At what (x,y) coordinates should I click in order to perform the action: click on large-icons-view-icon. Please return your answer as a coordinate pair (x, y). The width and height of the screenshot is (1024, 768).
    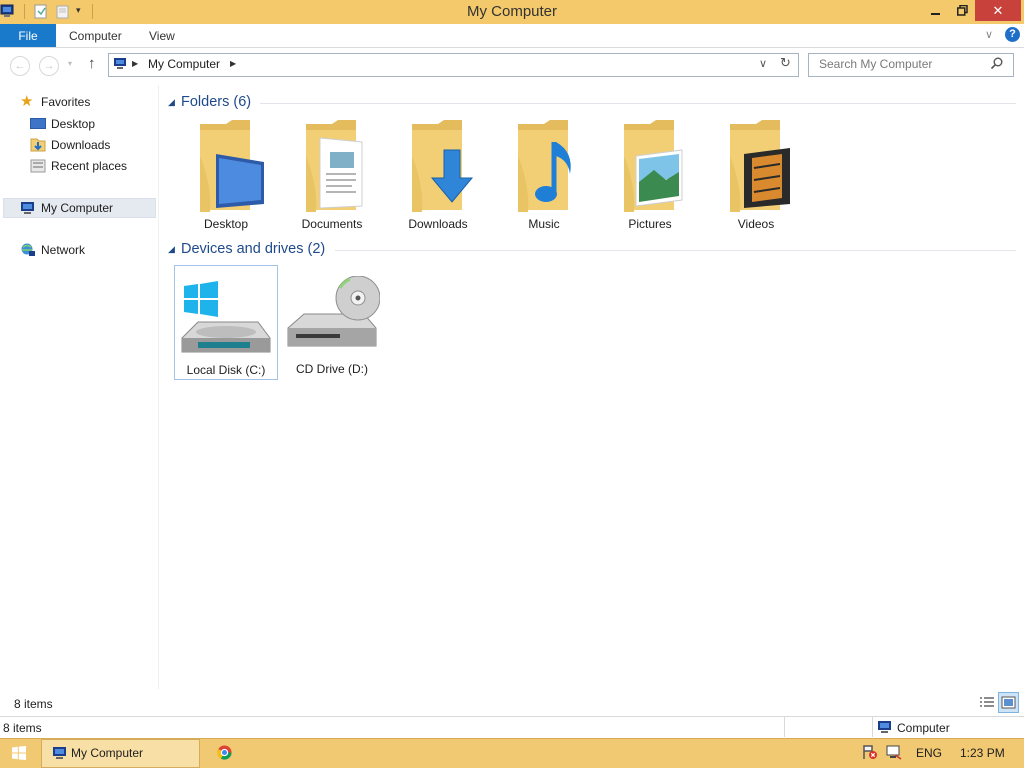
    Looking at the image, I should click on (1008, 702).